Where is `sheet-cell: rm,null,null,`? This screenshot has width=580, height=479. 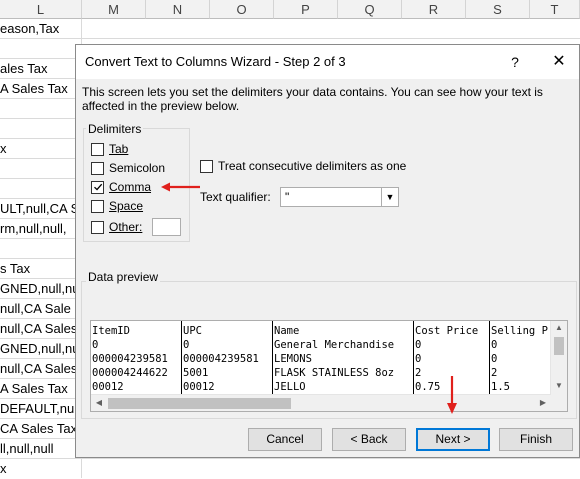 sheet-cell: rm,null,null, is located at coordinates (33, 229).